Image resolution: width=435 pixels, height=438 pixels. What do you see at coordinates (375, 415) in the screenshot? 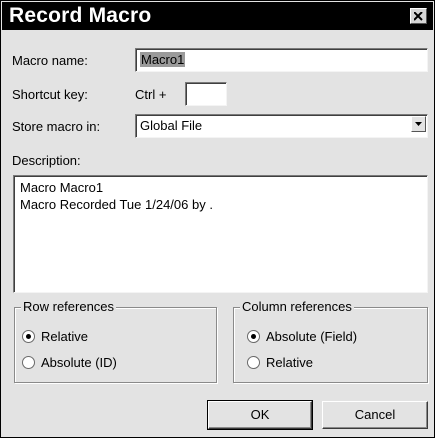
I see `cancel-button: Cancel` at bounding box center [375, 415].